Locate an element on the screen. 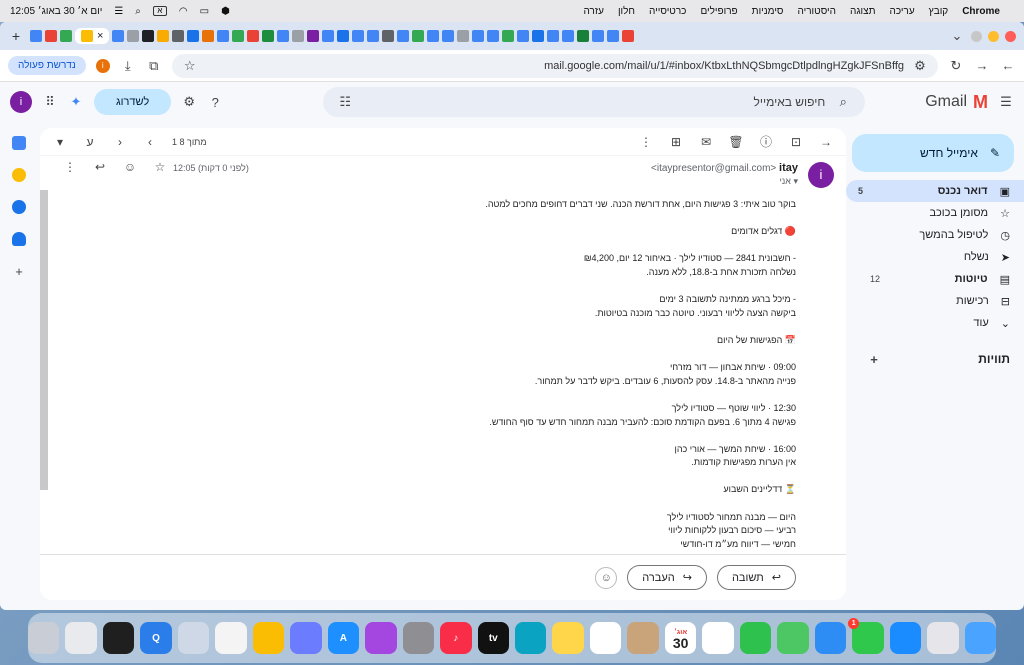  close-window-icon is located at coordinates (1010, 36).